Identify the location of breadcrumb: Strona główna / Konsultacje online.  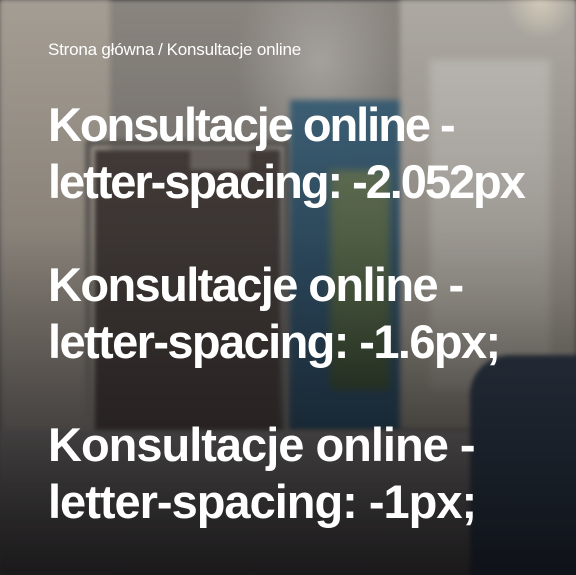
(312, 50).